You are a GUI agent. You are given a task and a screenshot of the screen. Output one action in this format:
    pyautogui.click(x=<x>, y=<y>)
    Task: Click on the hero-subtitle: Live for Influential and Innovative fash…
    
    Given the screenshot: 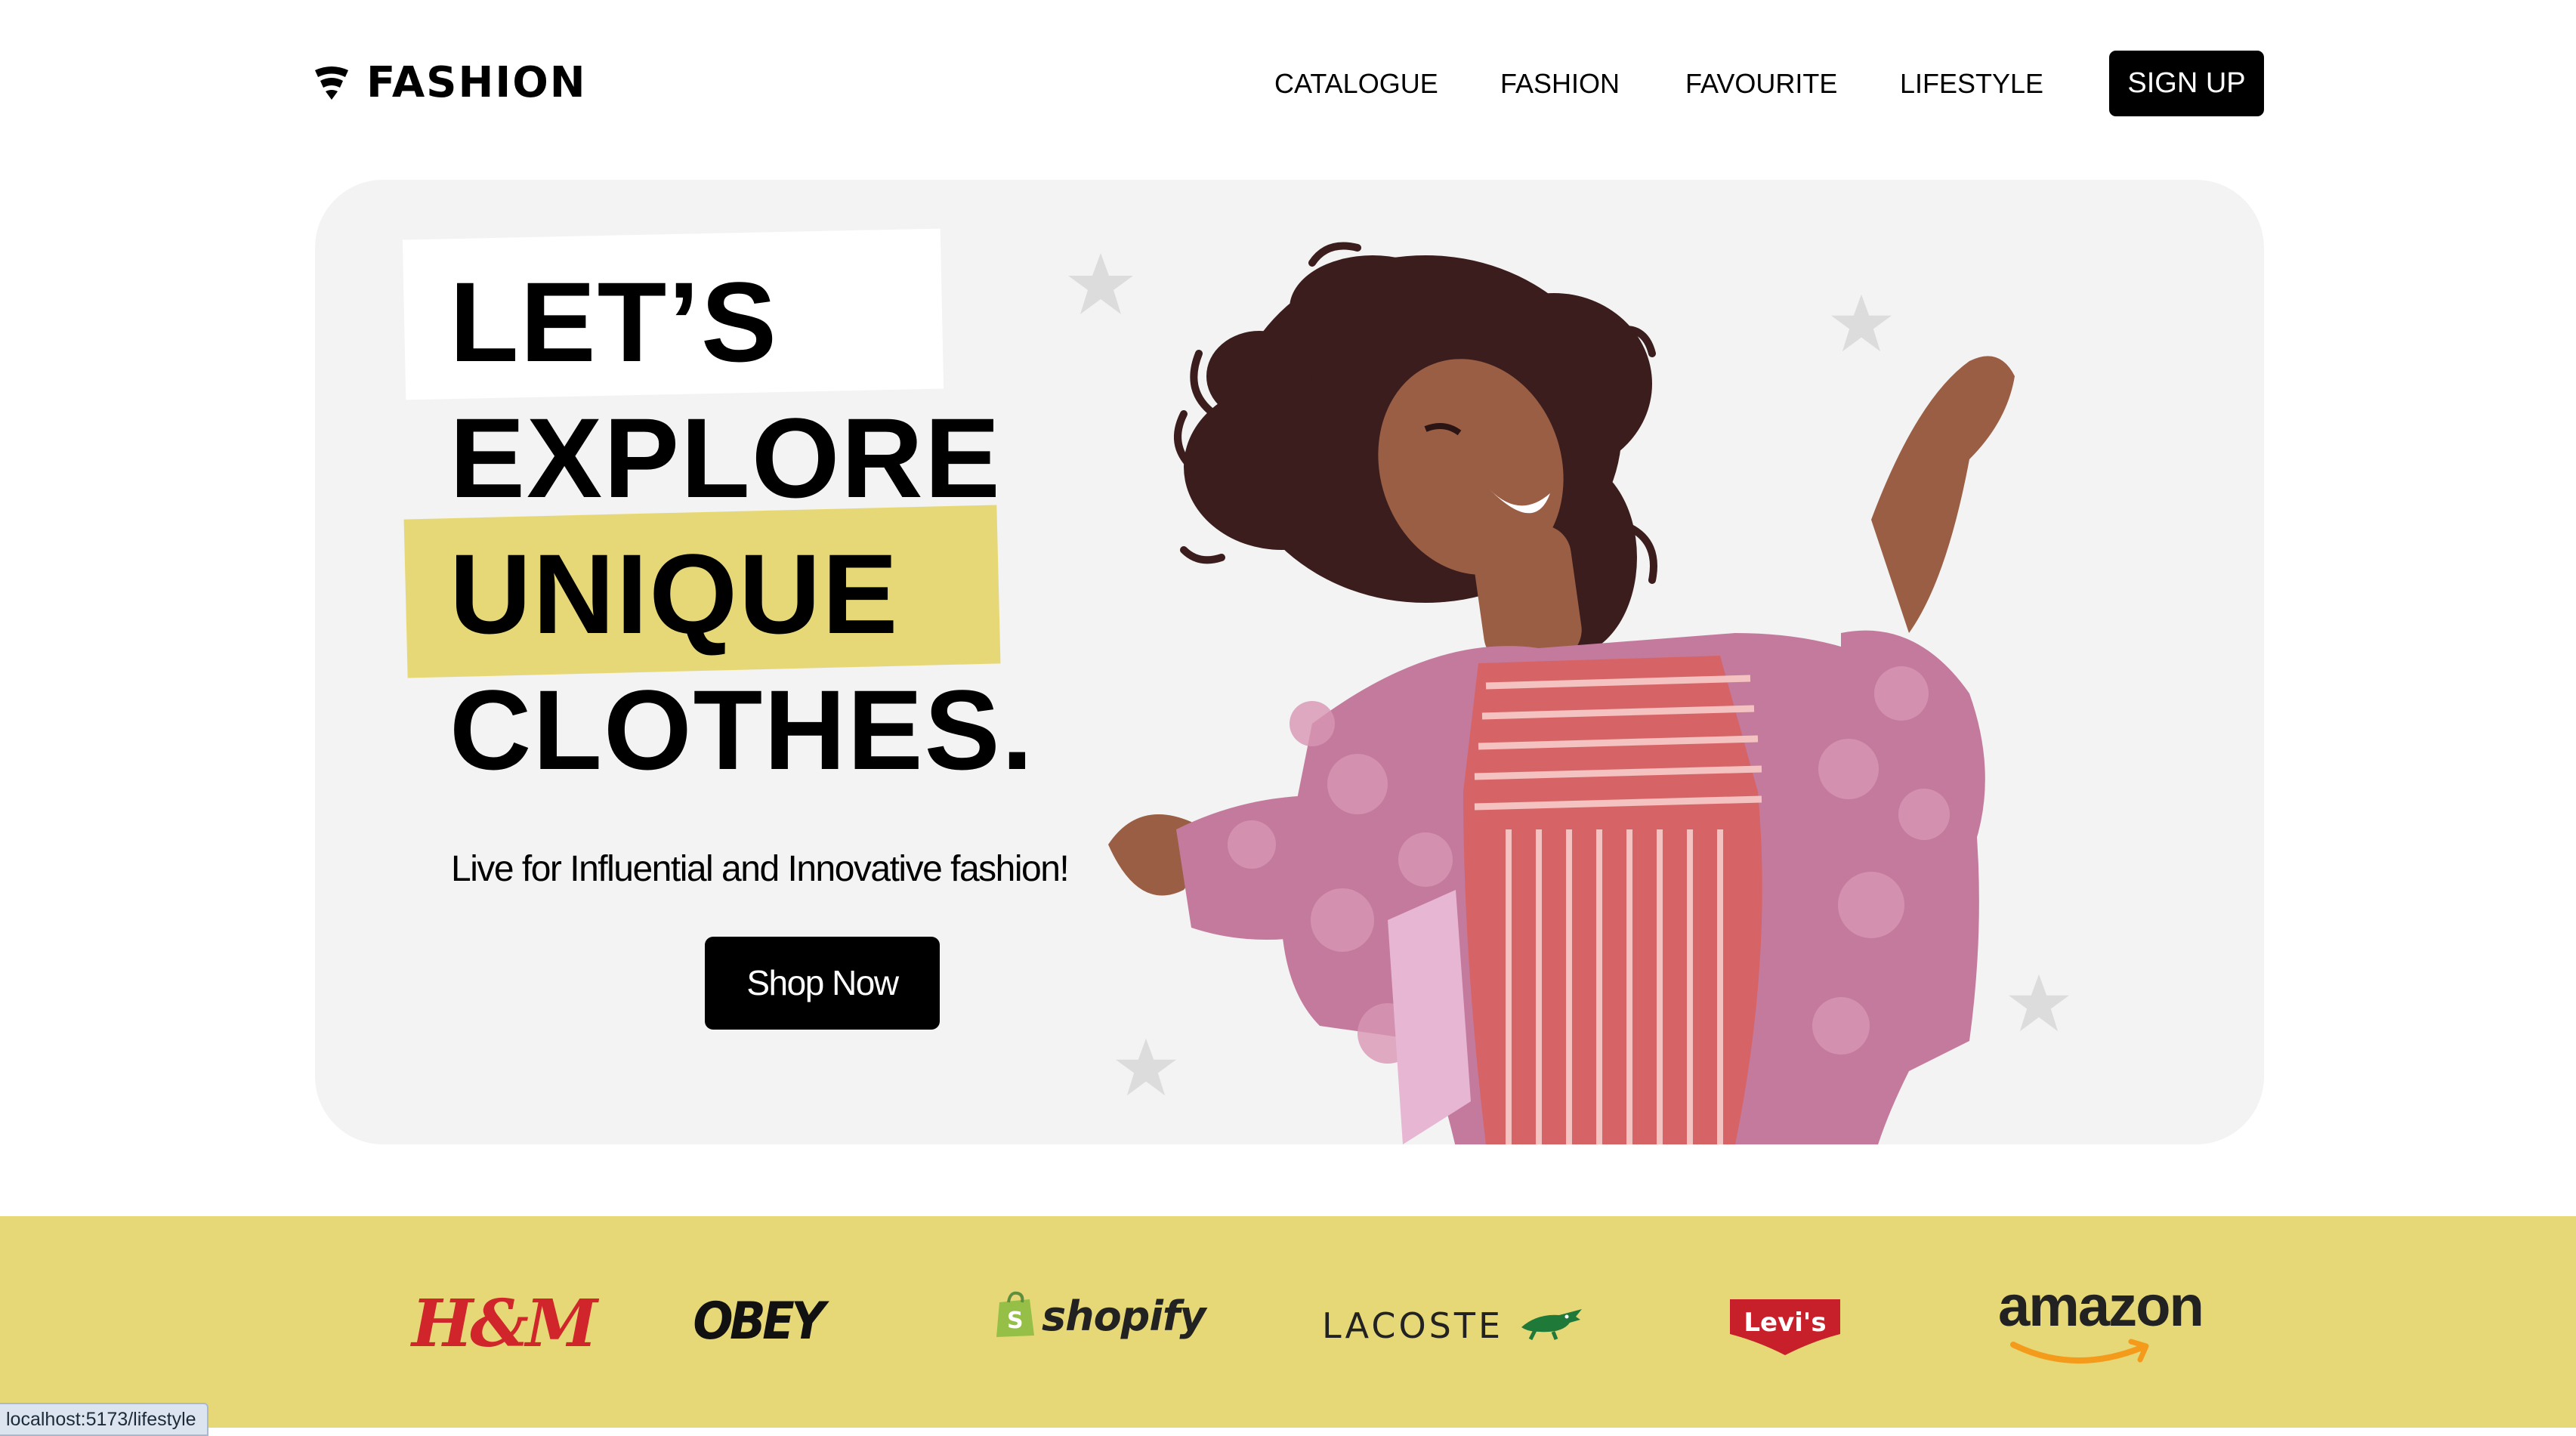 What is the action you would take?
    pyautogui.click(x=760, y=869)
    